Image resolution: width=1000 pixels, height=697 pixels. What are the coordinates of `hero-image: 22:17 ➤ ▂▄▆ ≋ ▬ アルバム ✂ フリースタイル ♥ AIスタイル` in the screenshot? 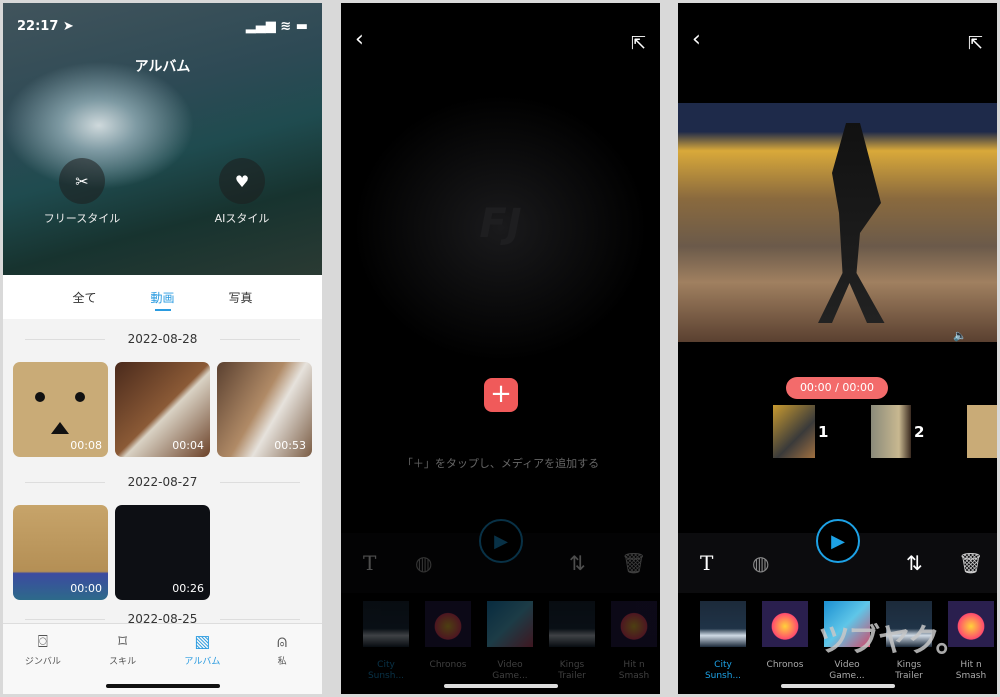 It's located at (162, 139).